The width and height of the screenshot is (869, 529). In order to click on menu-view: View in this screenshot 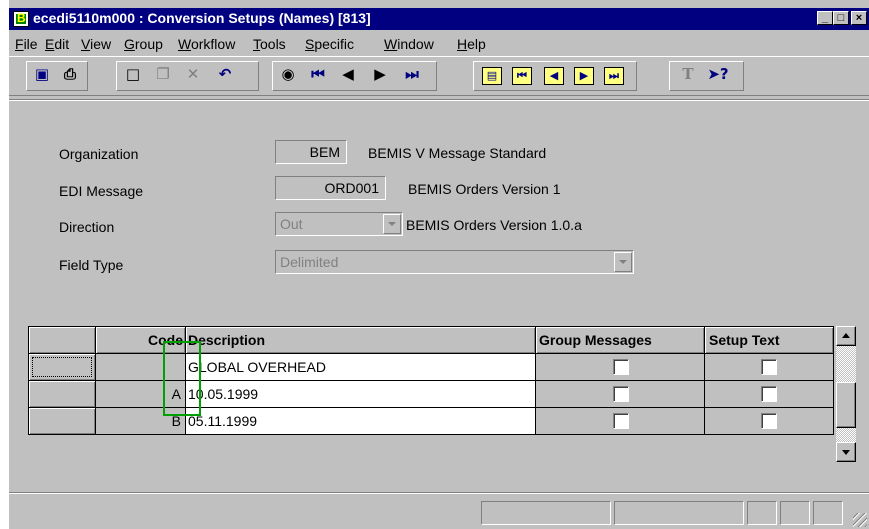, I will do `click(96, 44)`.